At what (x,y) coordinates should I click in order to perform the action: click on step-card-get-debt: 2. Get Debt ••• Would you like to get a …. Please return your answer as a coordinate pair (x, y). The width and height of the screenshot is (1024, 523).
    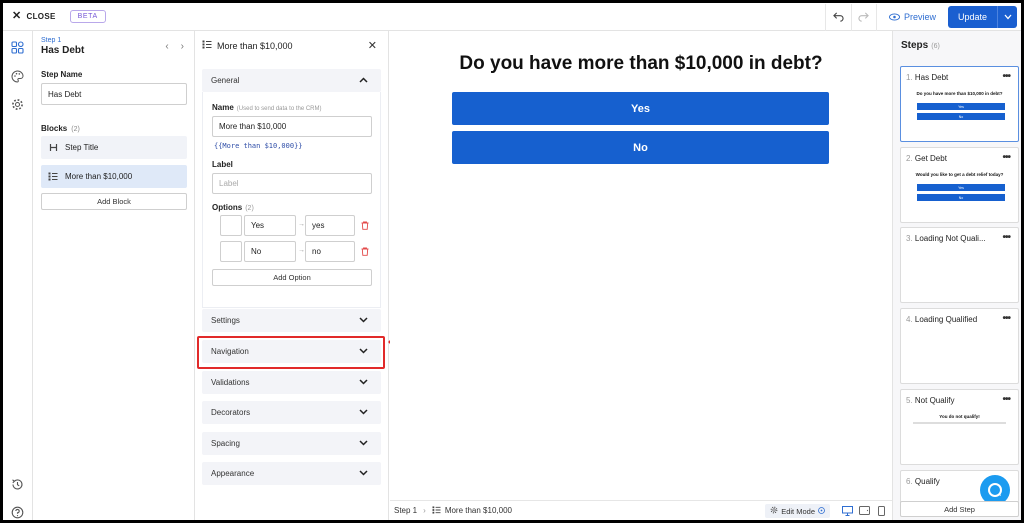
    Looking at the image, I should click on (959, 185).